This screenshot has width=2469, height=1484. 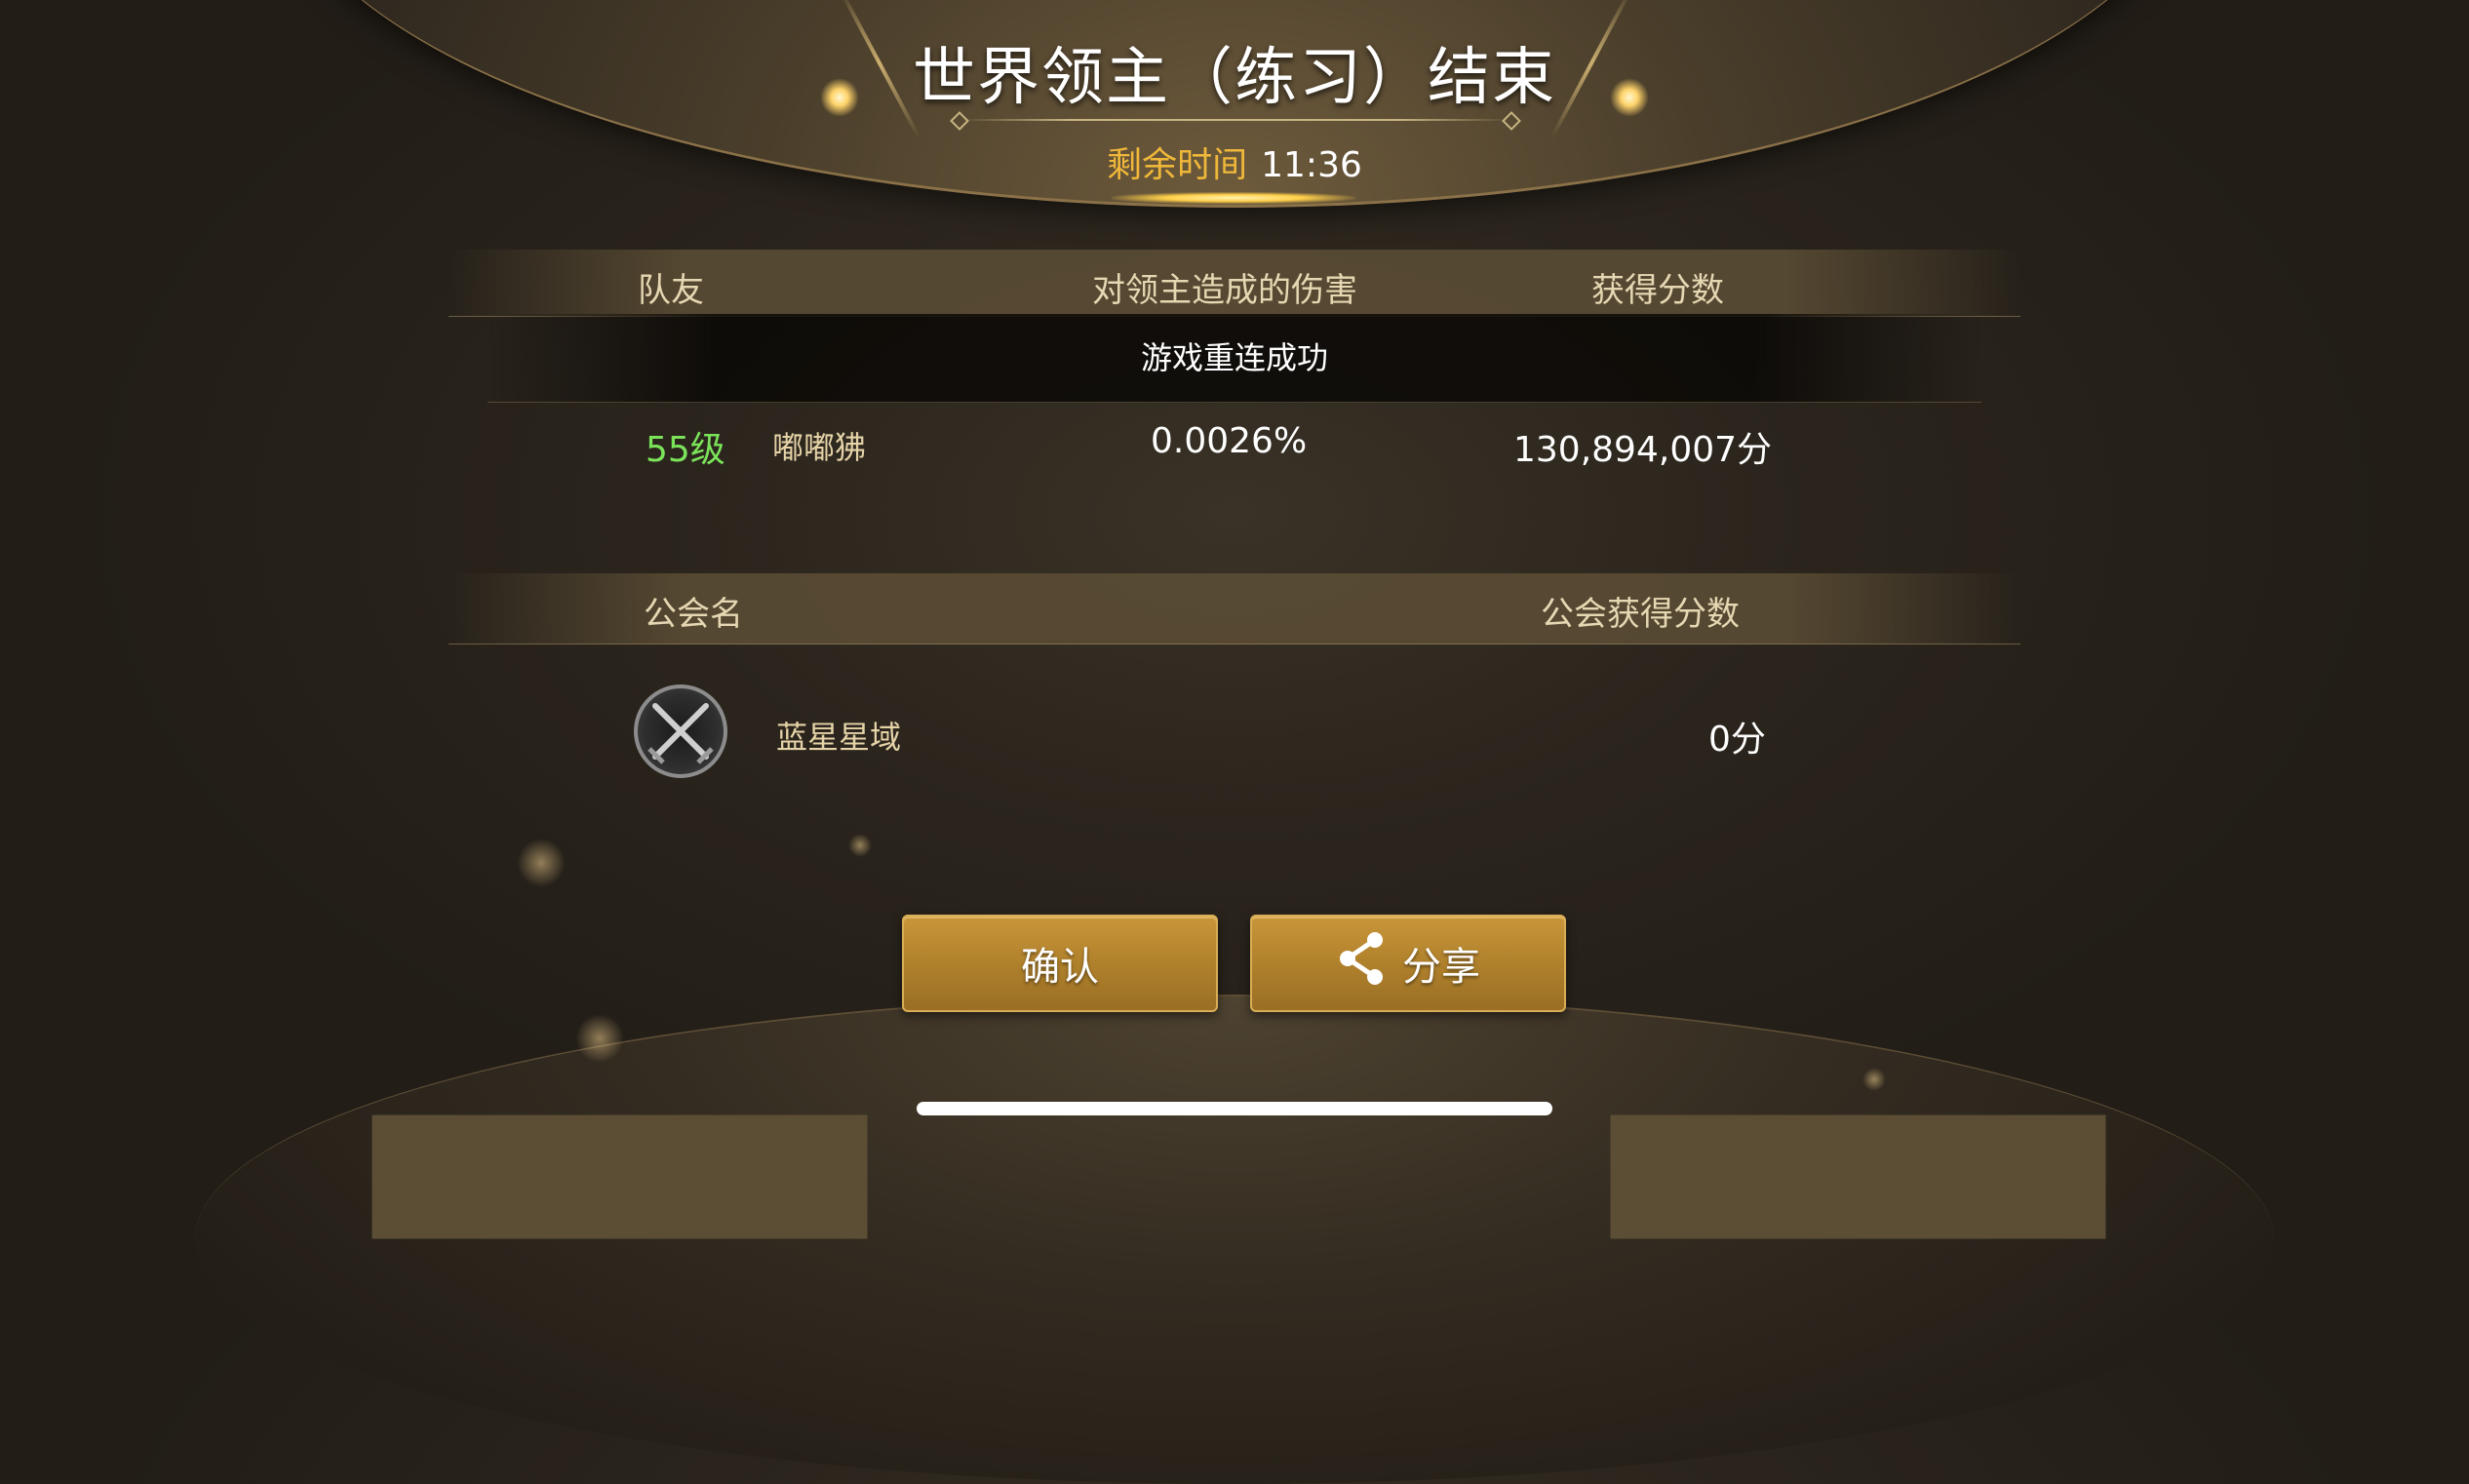 I want to click on guild-name: 蓝星星域, so click(x=839, y=737).